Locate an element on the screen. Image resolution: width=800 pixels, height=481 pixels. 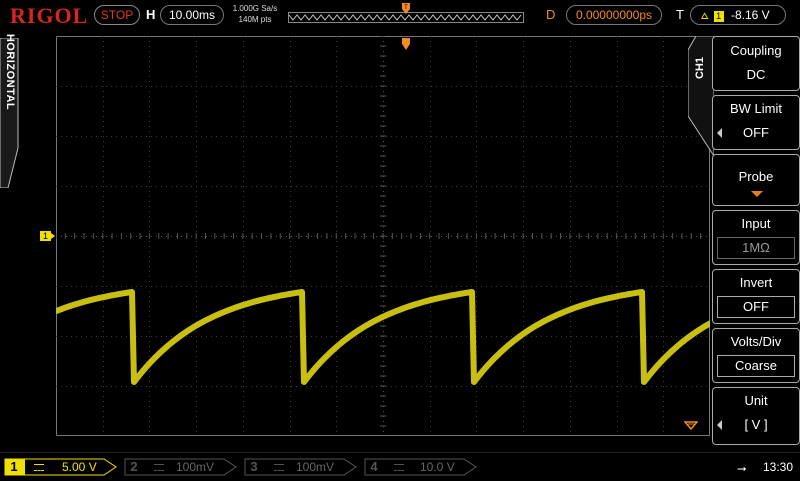
volts-div-button: Volts/Div Coarse is located at coordinates (756, 355).